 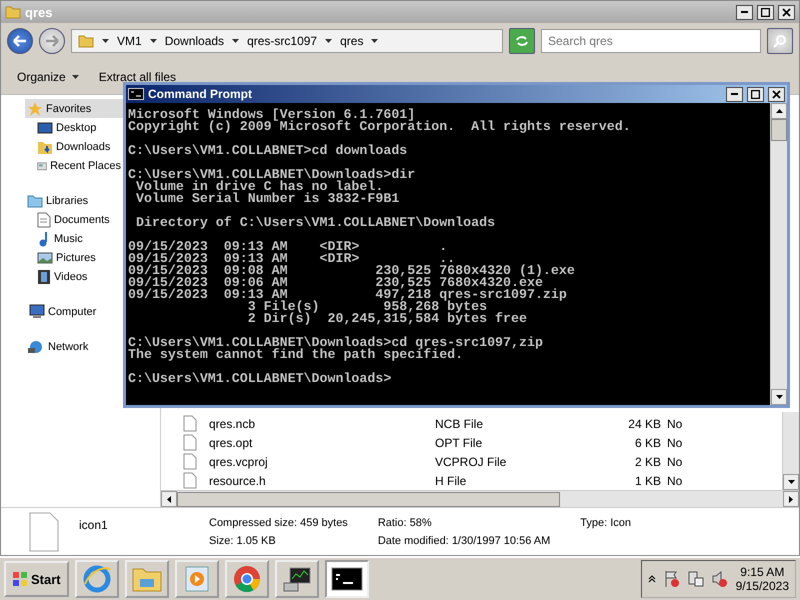 I want to click on sidebar-item: Computer, so click(x=74, y=311).